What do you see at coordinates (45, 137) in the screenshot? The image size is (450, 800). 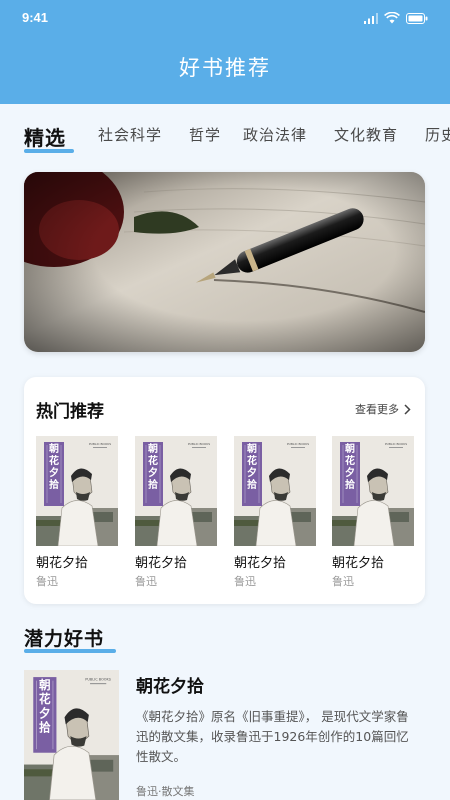 I see `tab-featured: 精选` at bounding box center [45, 137].